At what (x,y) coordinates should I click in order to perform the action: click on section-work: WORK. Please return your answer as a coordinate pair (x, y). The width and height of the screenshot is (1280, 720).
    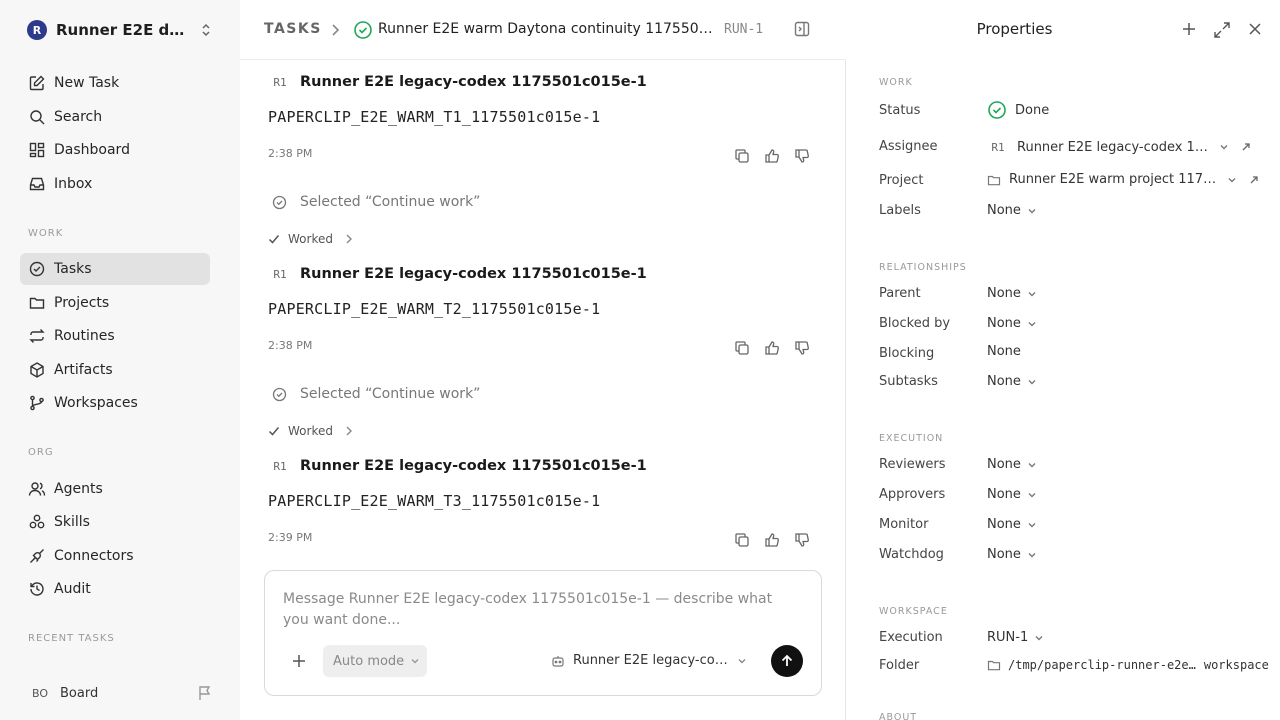
    Looking at the image, I should click on (896, 82).